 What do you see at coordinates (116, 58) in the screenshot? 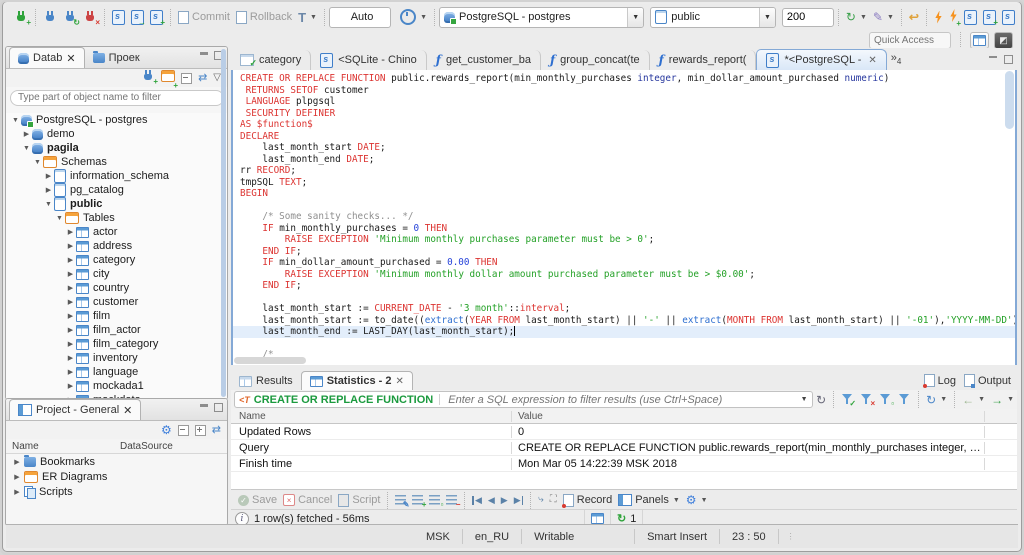
I see `tab-projects: Проек` at bounding box center [116, 58].